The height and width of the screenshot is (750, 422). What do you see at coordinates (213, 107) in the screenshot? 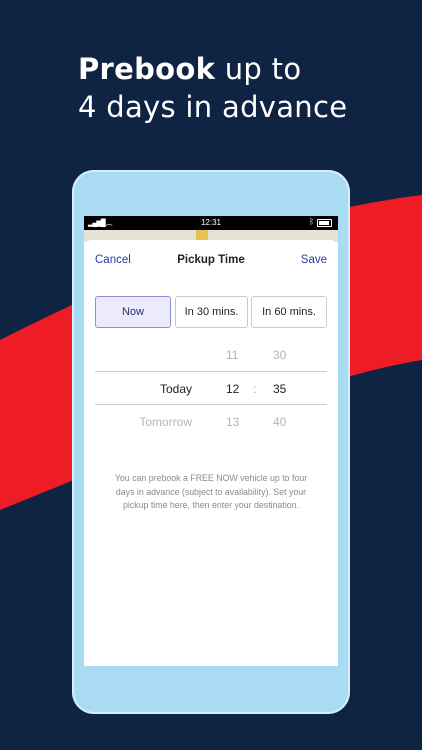
I see `headline-line2: 4 days in advance` at bounding box center [213, 107].